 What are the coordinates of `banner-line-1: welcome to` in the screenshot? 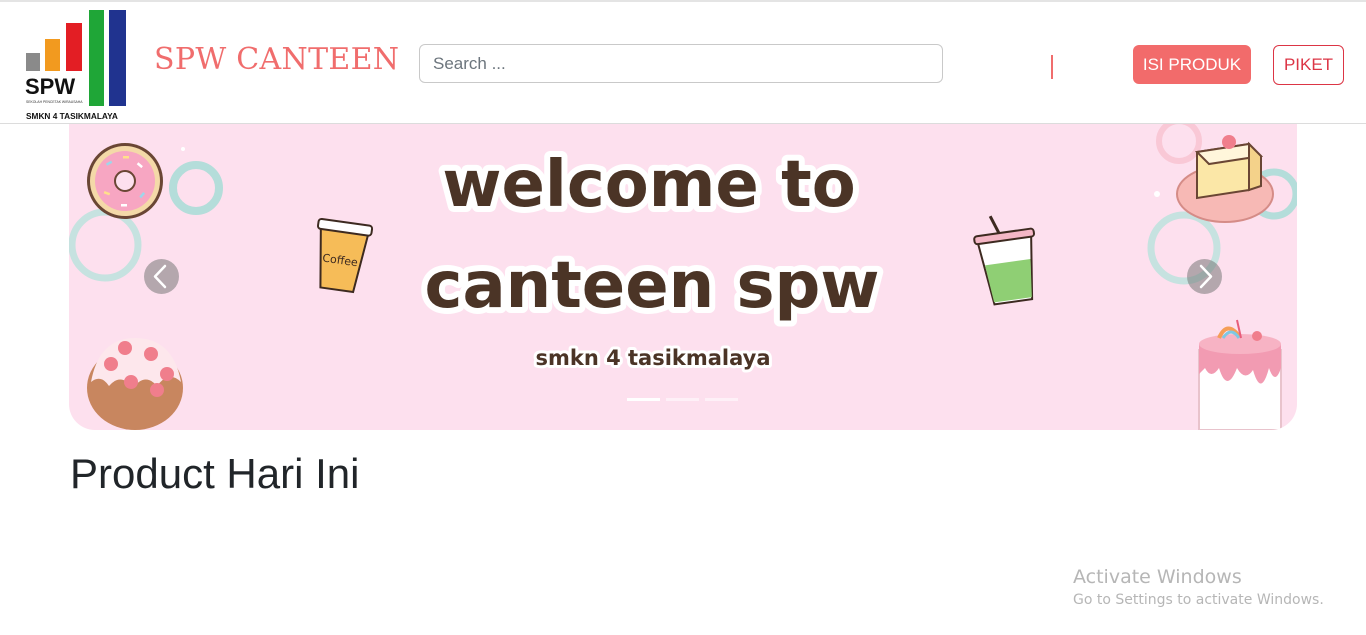 It's located at (648, 185).